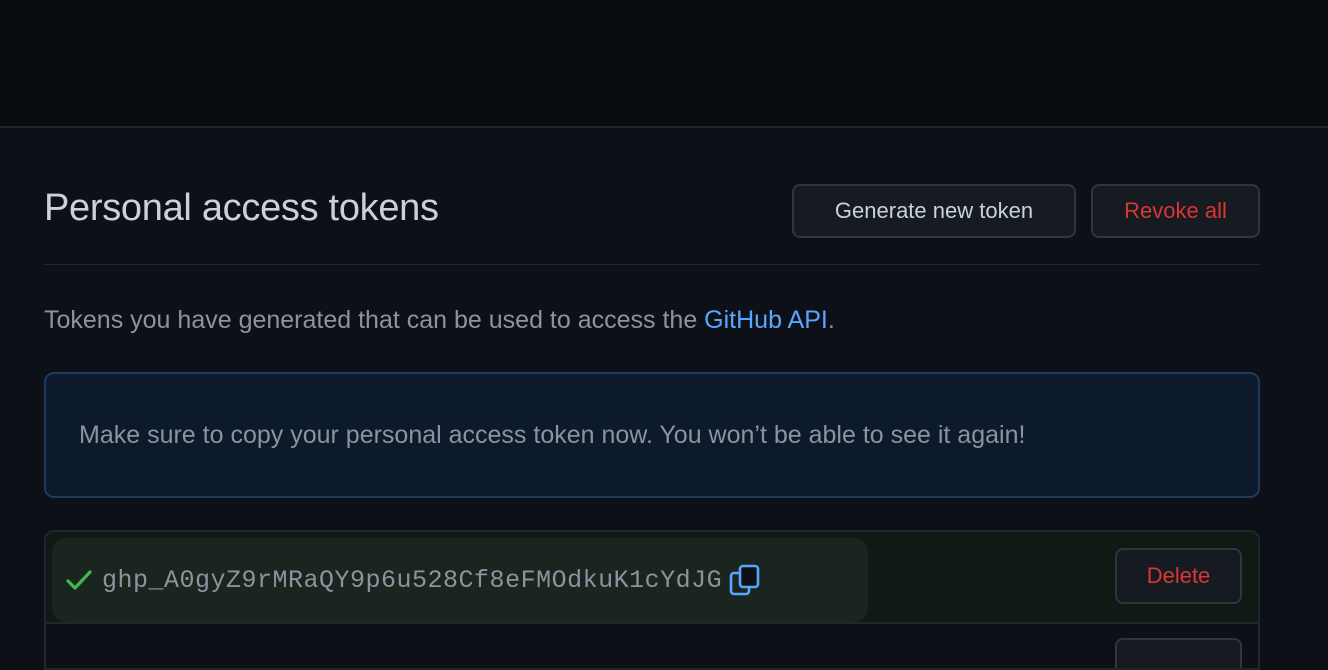 Image resolution: width=1328 pixels, height=670 pixels. What do you see at coordinates (745, 580) in the screenshot?
I see `copy-icon` at bounding box center [745, 580].